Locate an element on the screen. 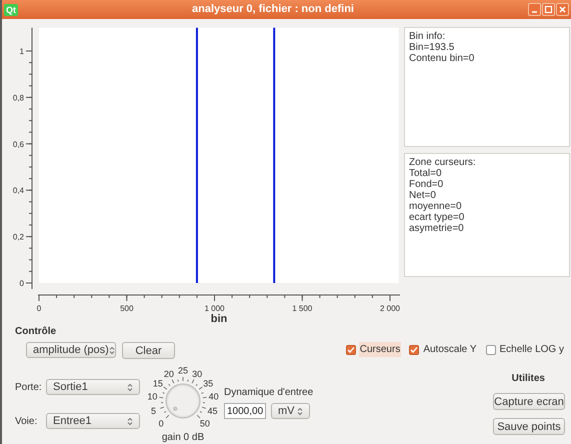 This screenshot has height=444, width=571. x-tick-label: 1 000 is located at coordinates (214, 308).